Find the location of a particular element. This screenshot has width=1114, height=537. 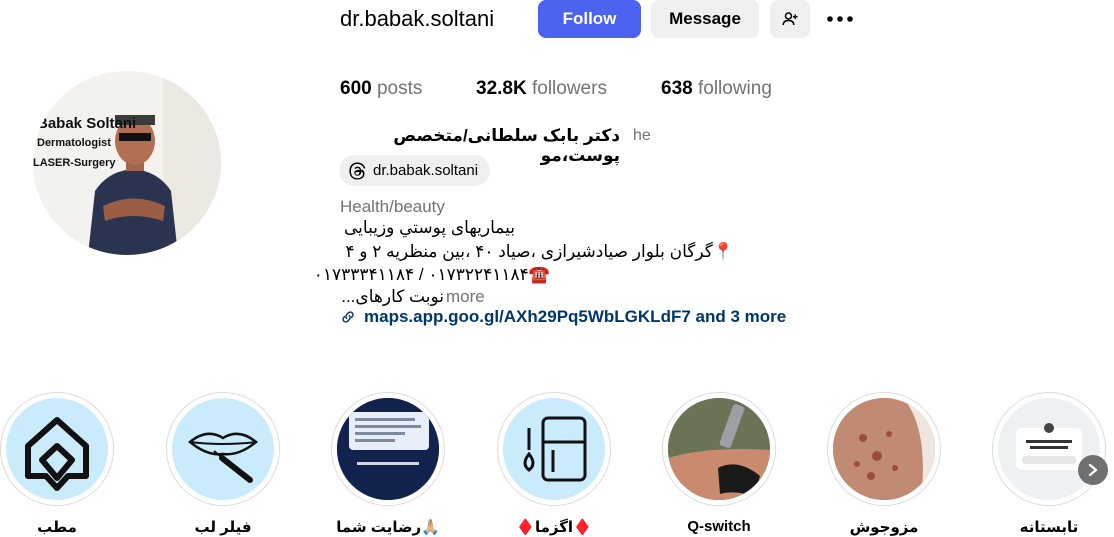

highlight-eczema is located at coordinates (554, 449).